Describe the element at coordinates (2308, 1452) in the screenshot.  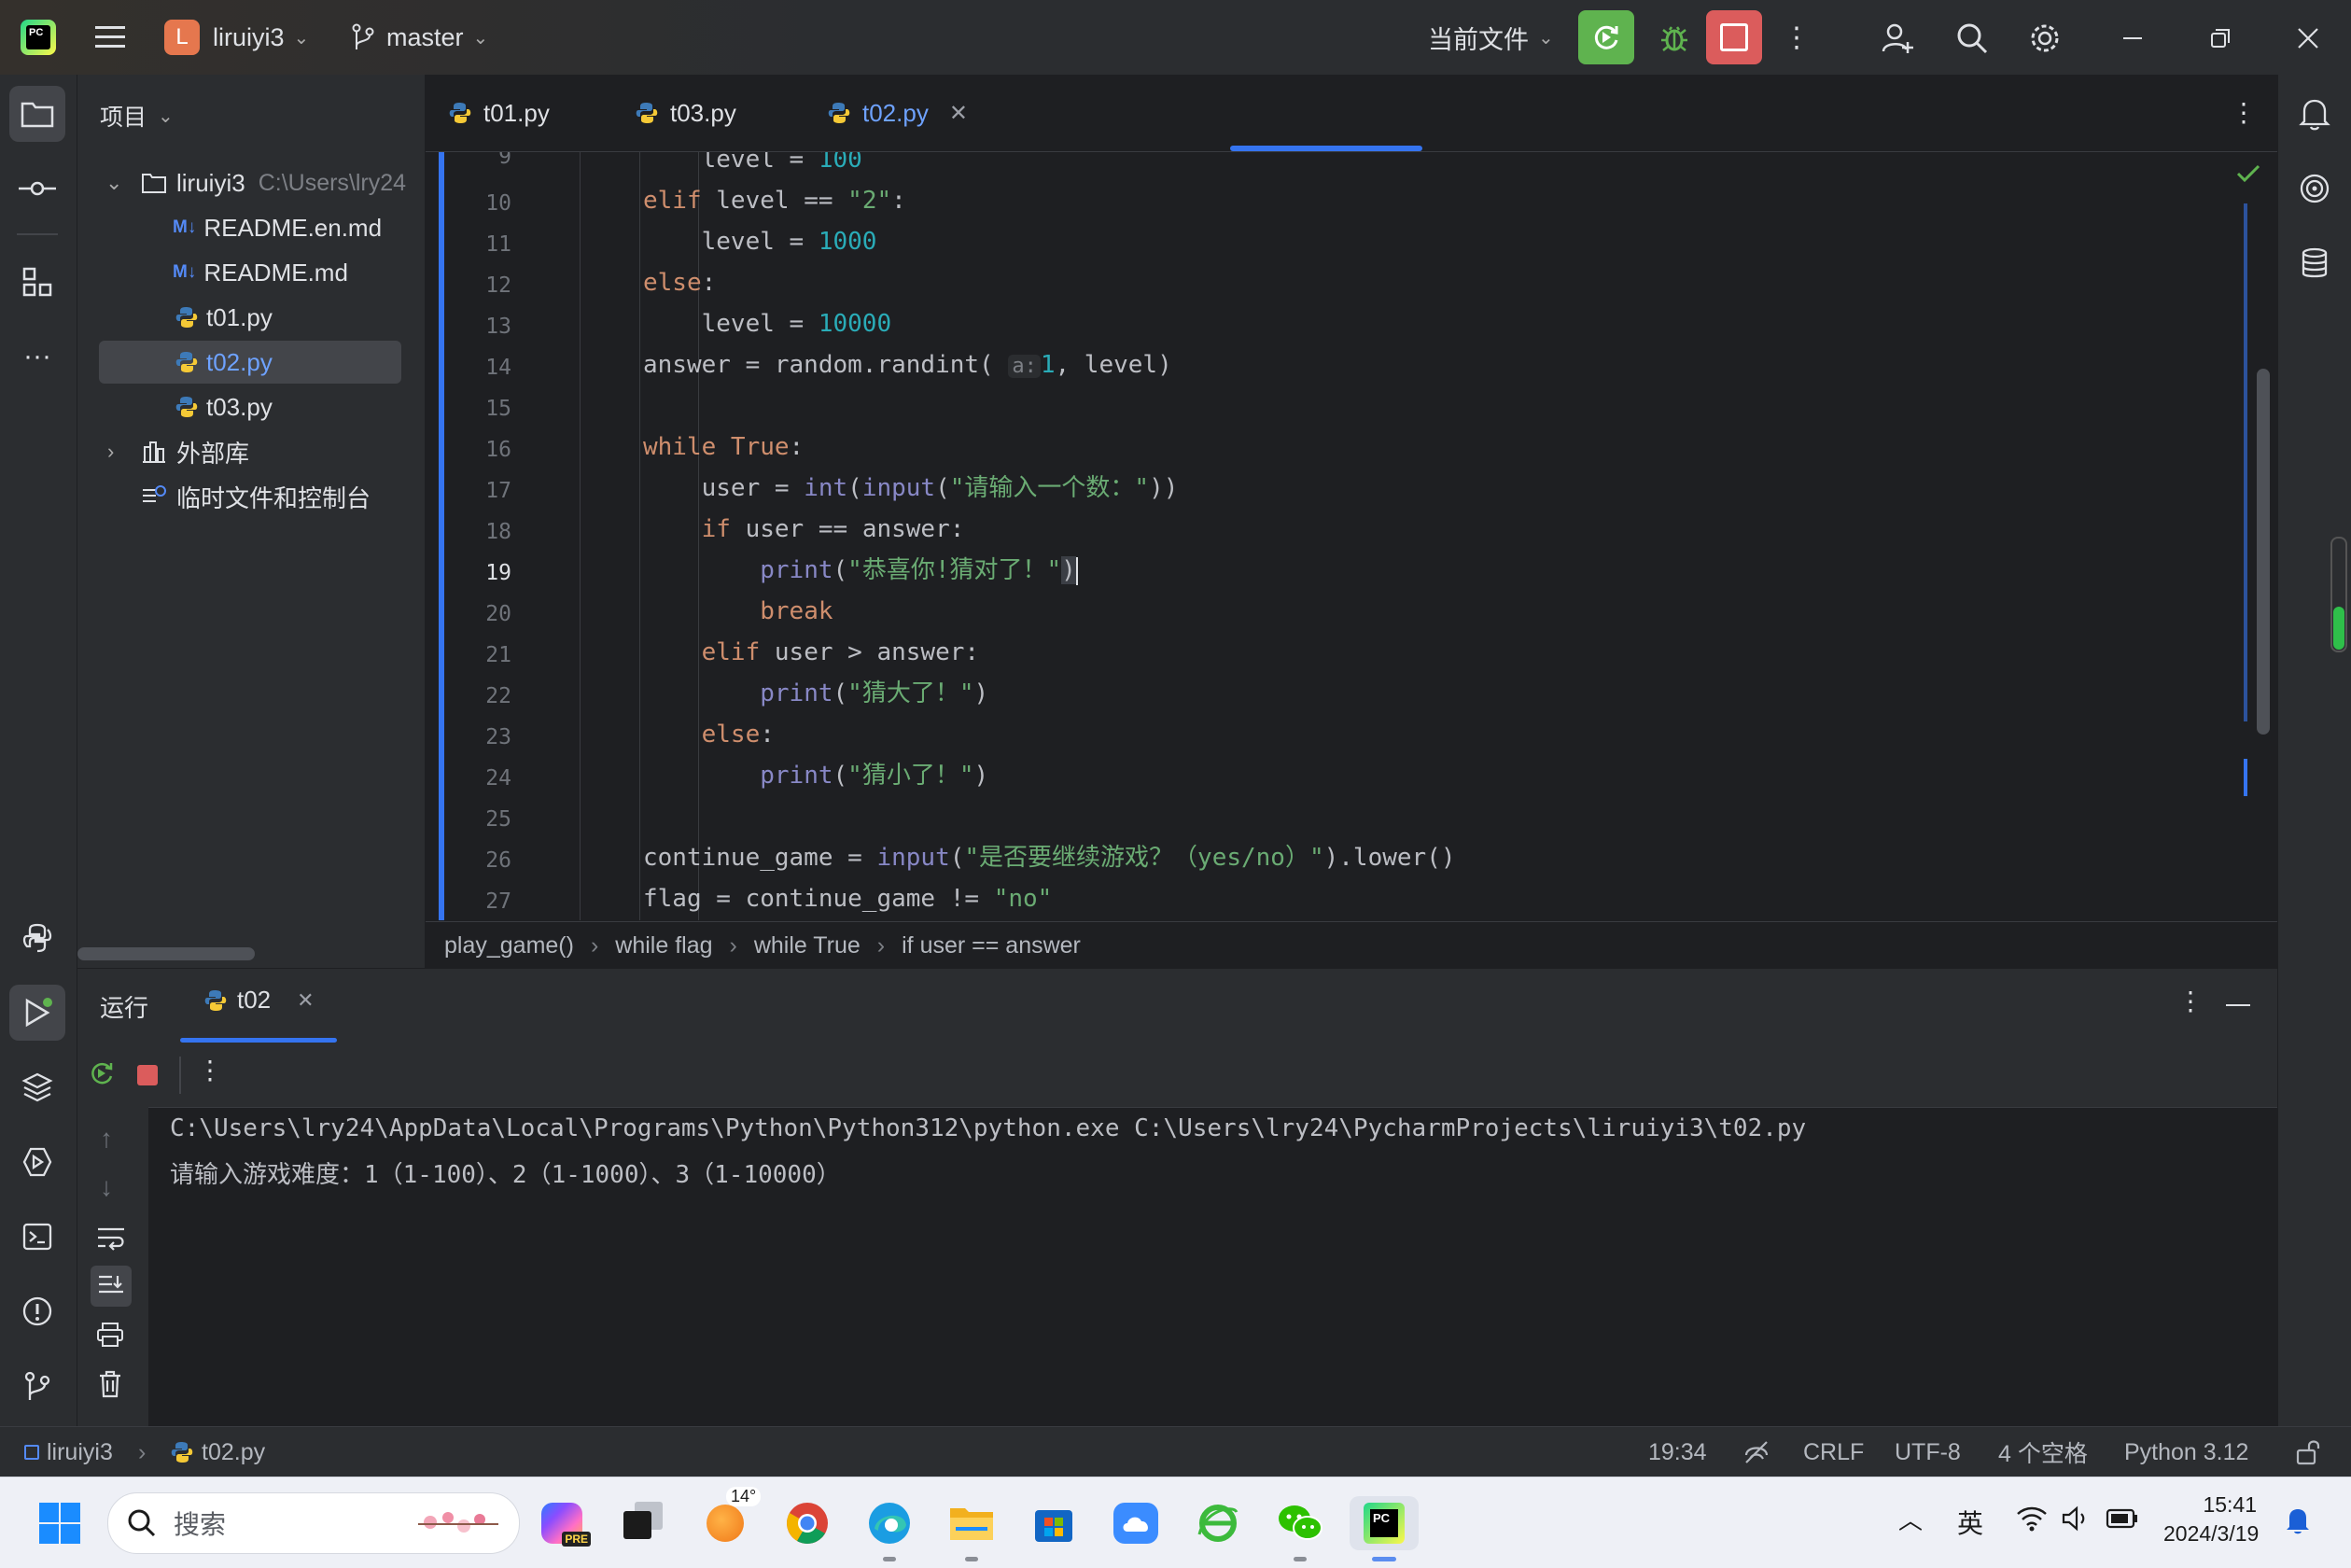
I see `unlock-icon` at that location.